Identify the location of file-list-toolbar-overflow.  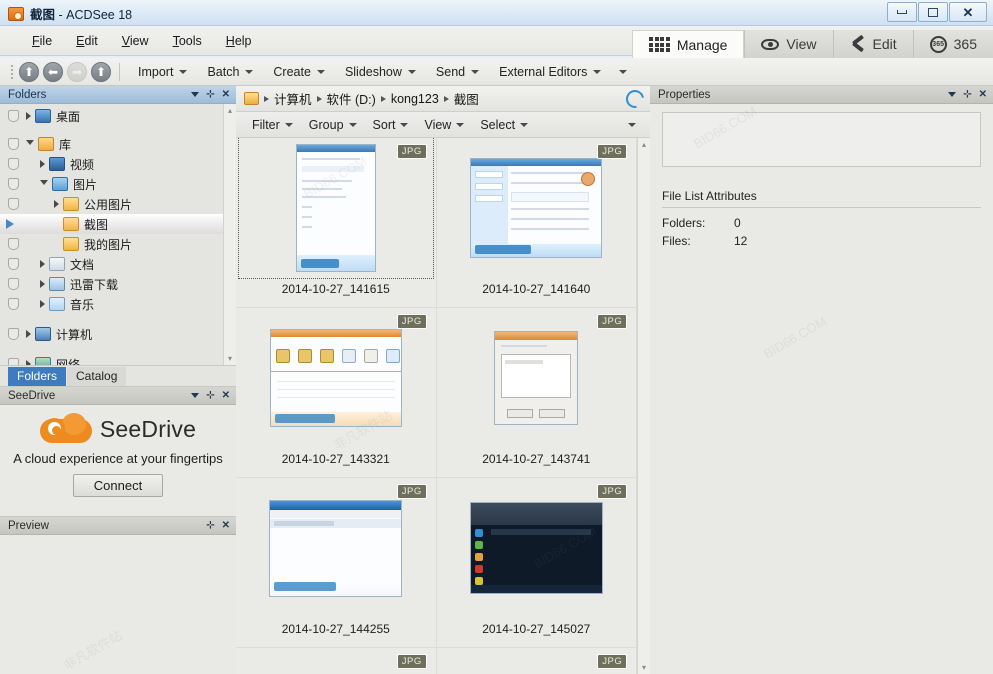
(632, 125).